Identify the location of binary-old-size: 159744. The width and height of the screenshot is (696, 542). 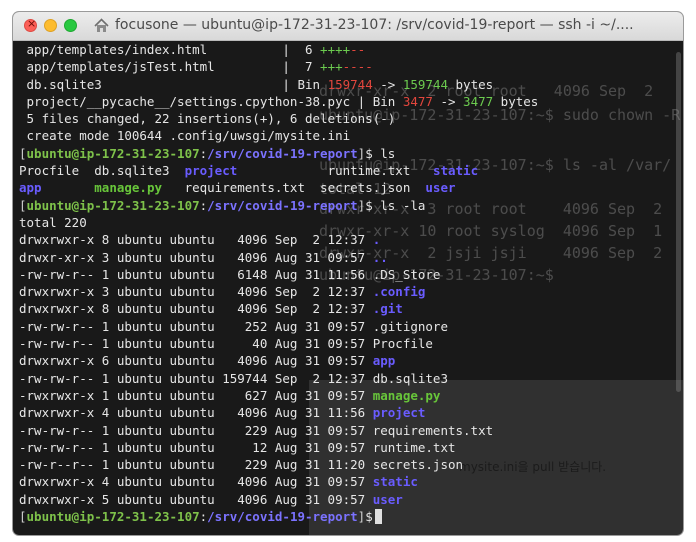
(350, 84).